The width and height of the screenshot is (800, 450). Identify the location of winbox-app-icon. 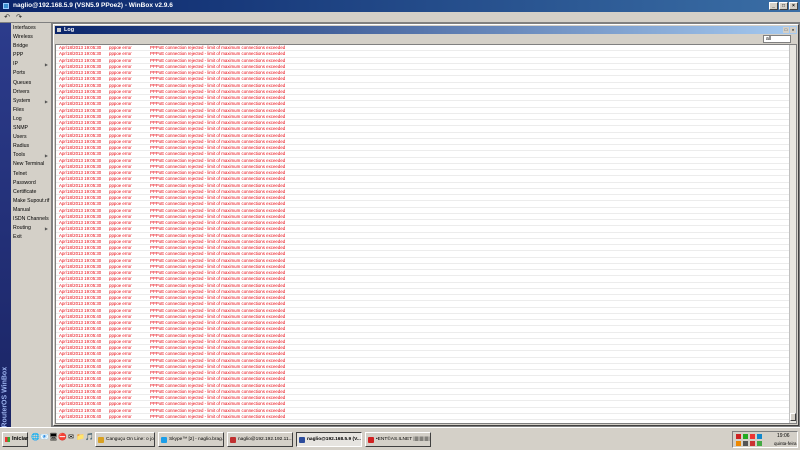
(6, 6).